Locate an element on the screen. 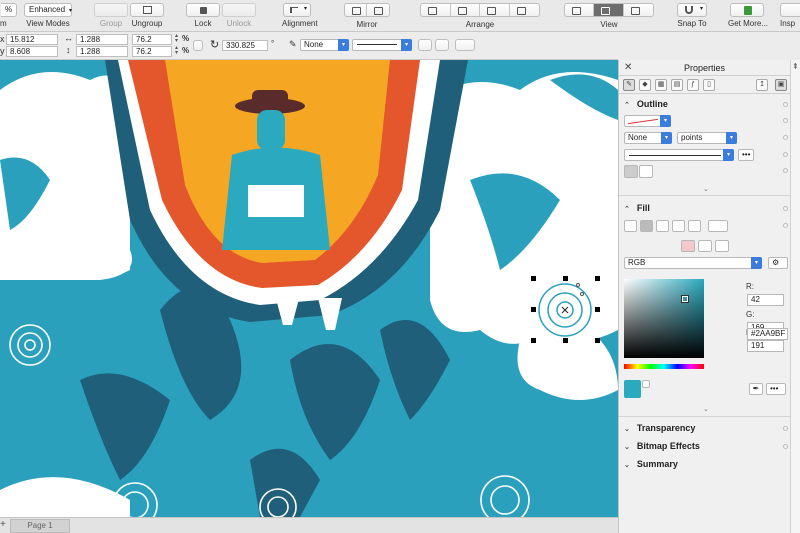  mirror-vertical-icon is located at coordinates (378, 10).